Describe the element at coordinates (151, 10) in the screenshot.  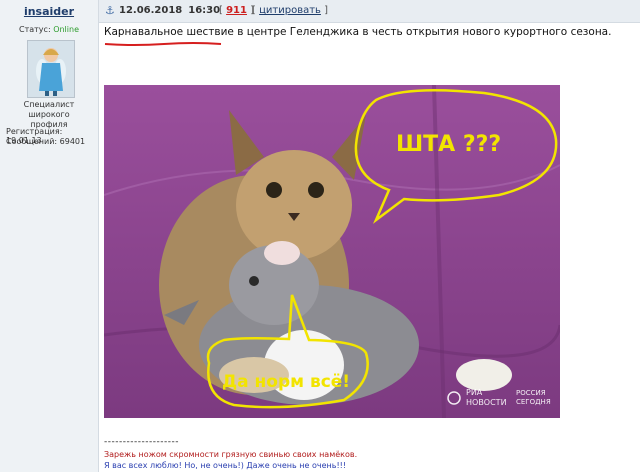
I see `post-date: 12.06.2018` at that location.